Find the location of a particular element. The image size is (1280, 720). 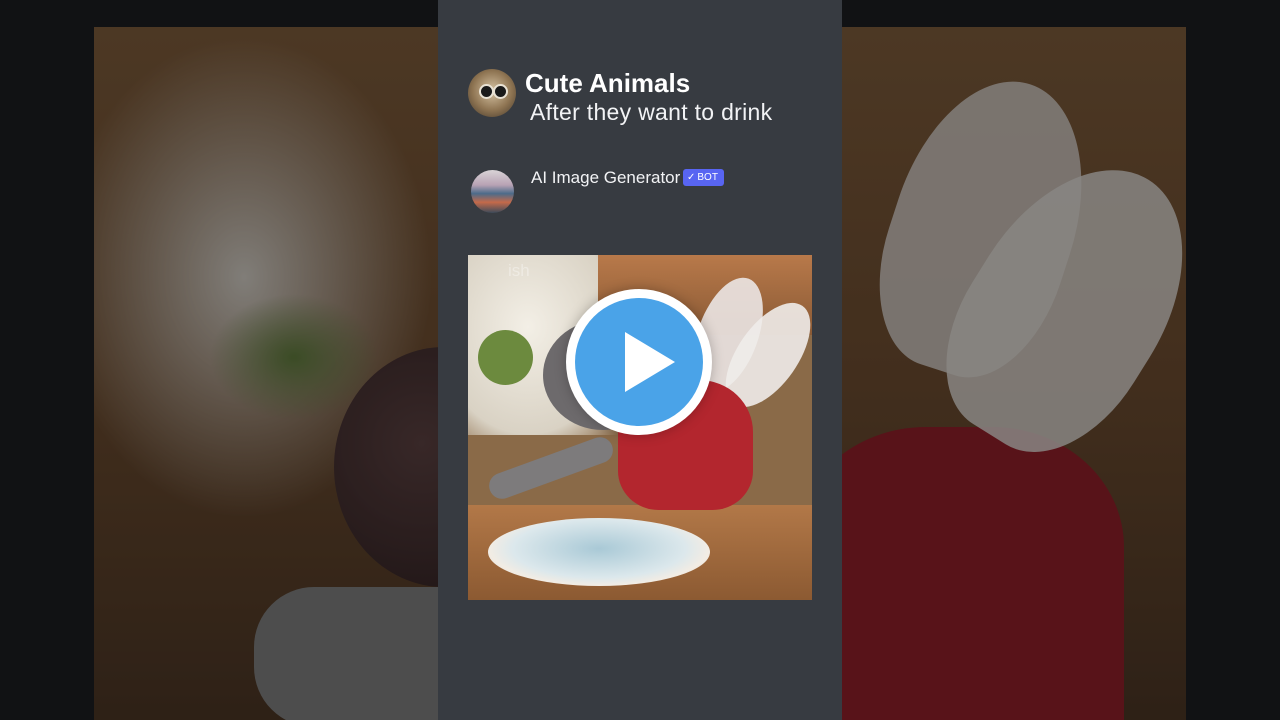

play-icon is located at coordinates (650, 362).